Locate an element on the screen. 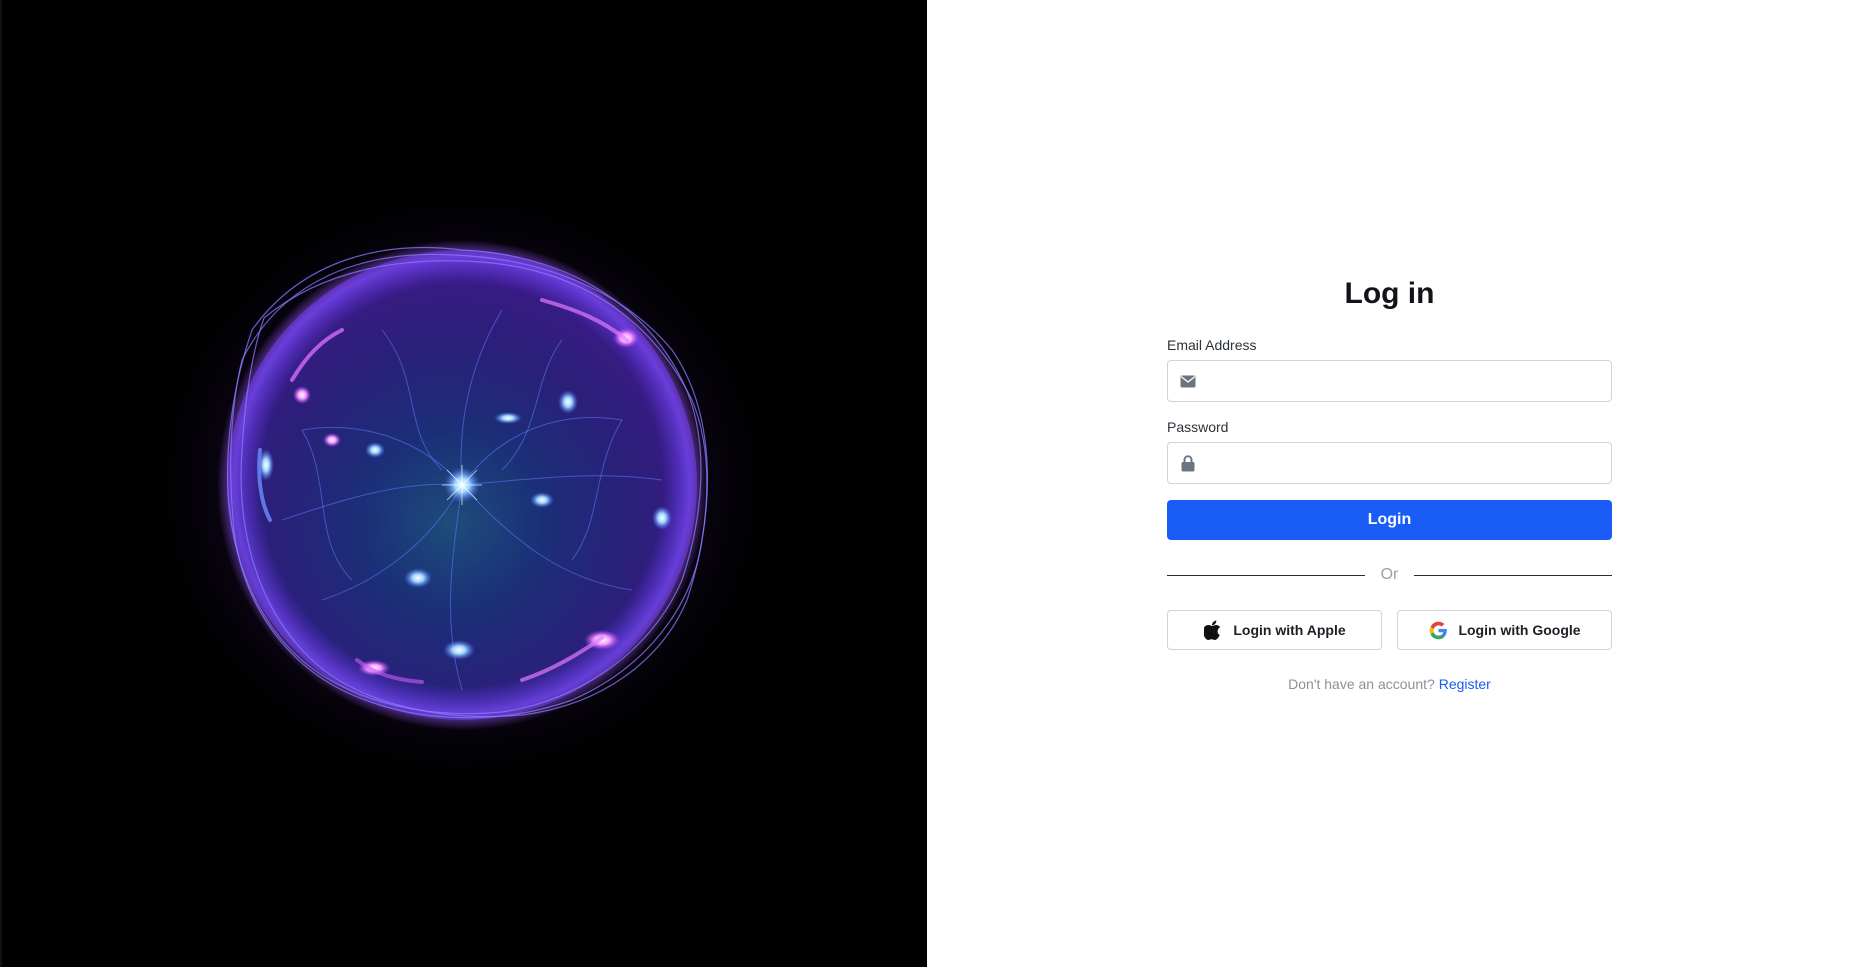  apple-login-button: Login with Apple is located at coordinates (1274, 630).